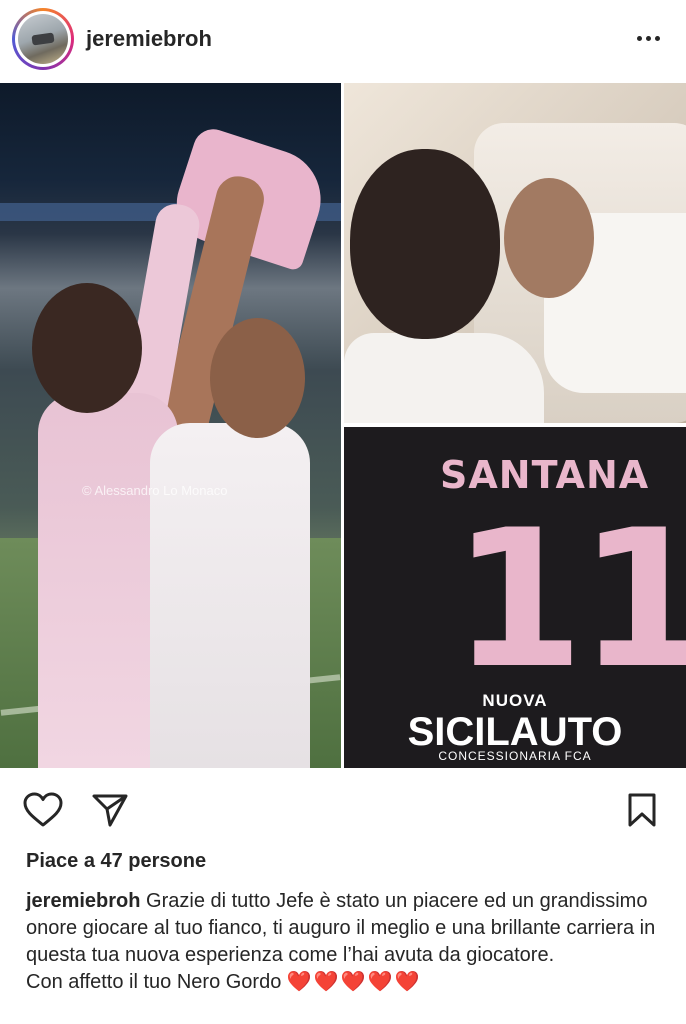 The width and height of the screenshot is (686, 1024). I want to click on username: jeremiebroh, so click(149, 39).